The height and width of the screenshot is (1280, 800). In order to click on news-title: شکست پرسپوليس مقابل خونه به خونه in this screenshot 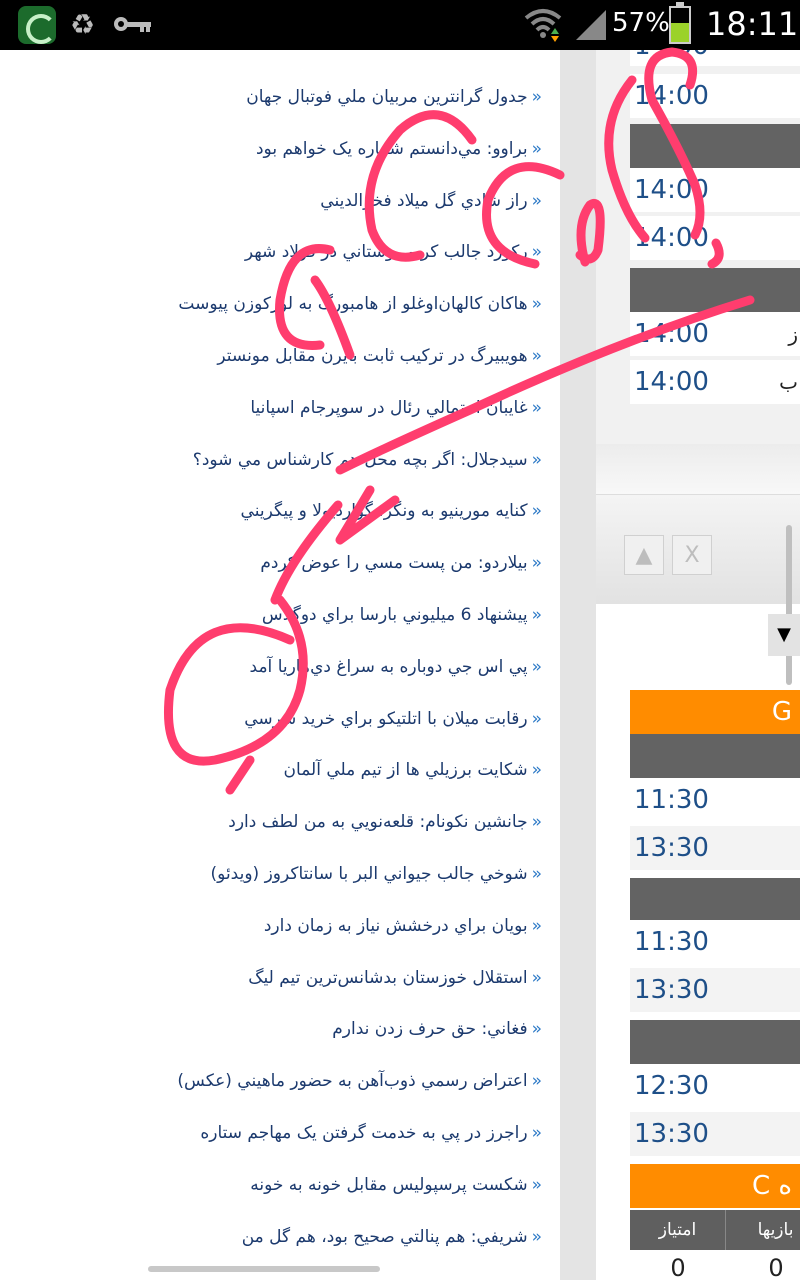, I will do `click(389, 1184)`.